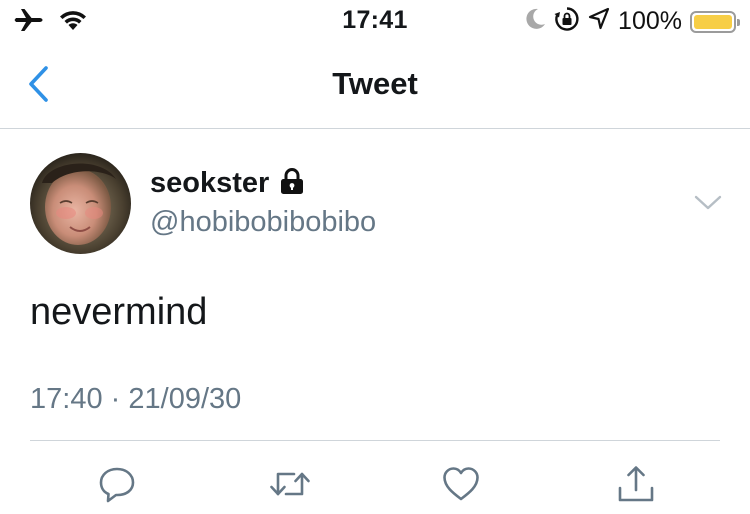 The image size is (750, 514). Describe the element at coordinates (185, 399) in the screenshot. I see `tweet-date: 21/09/30` at that location.